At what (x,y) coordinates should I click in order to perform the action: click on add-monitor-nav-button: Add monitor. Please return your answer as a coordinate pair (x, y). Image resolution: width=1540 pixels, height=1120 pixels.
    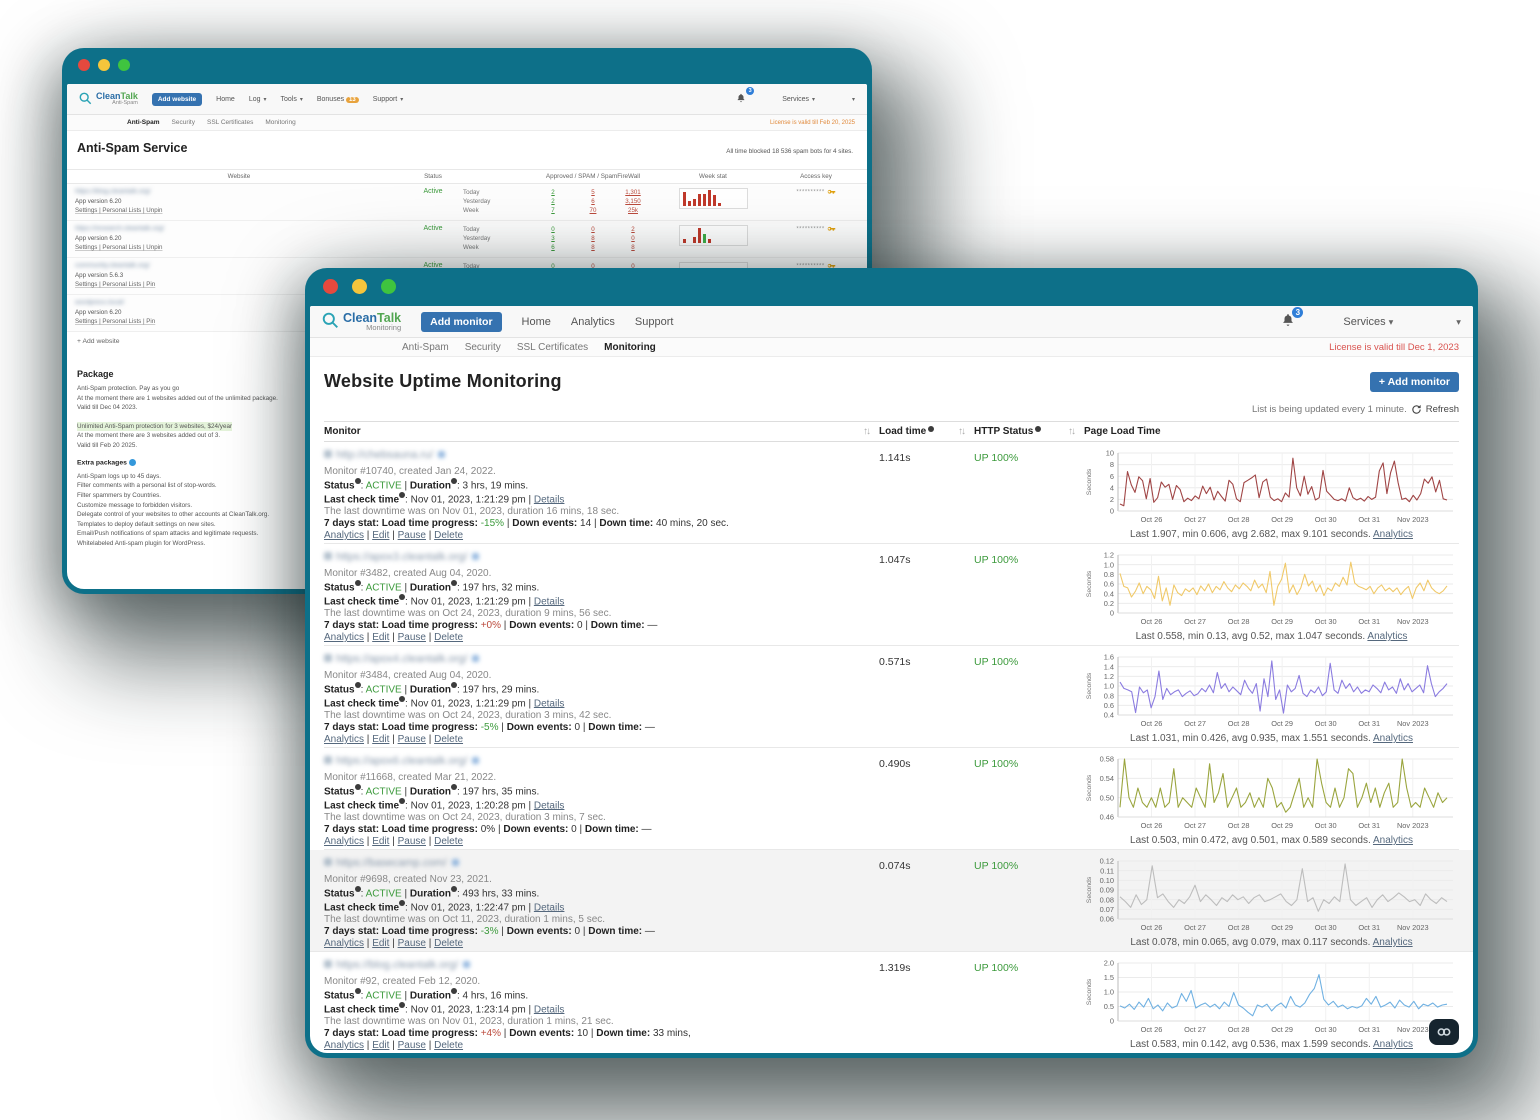
    Looking at the image, I should click on (461, 321).